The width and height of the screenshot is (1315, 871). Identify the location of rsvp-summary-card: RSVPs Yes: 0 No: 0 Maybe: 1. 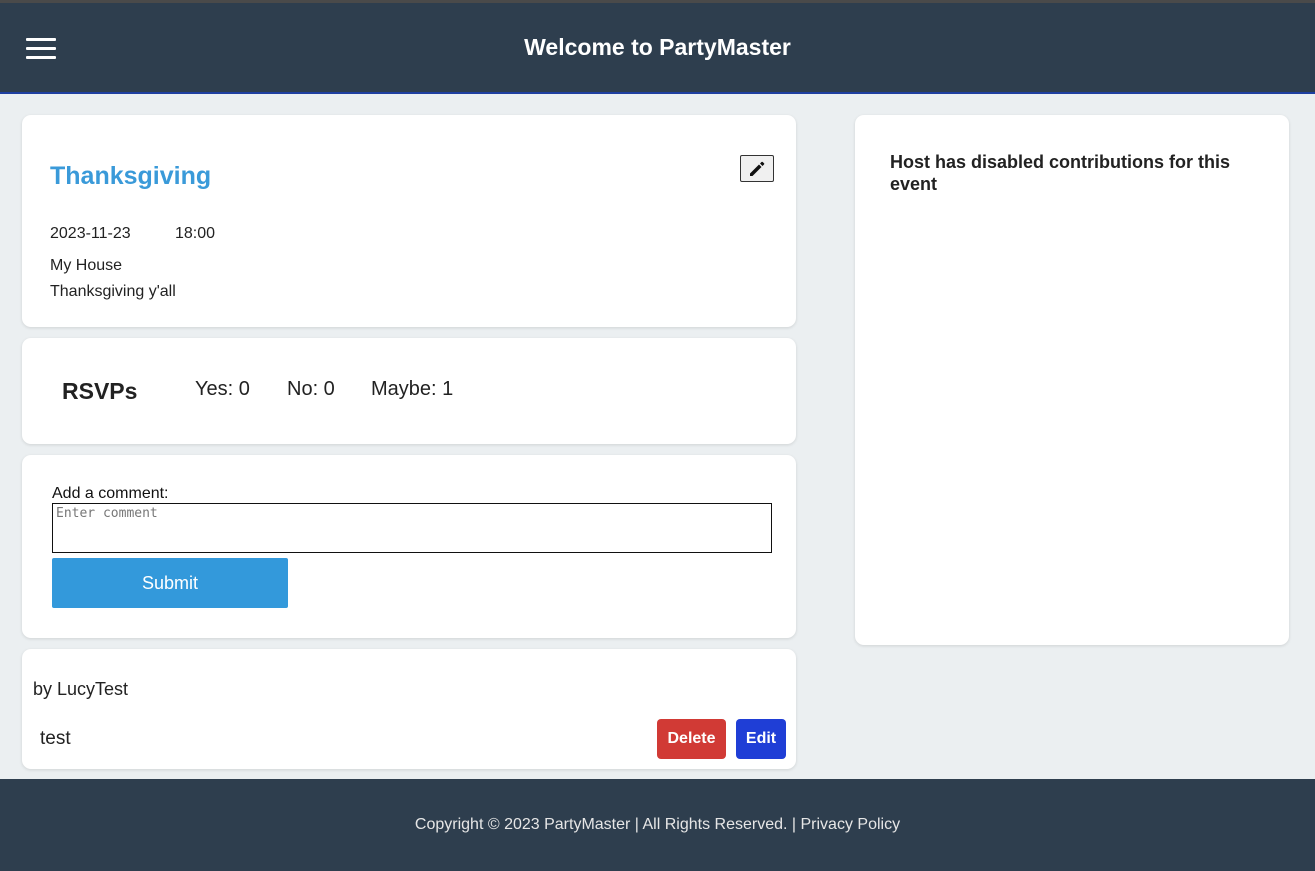
(409, 391).